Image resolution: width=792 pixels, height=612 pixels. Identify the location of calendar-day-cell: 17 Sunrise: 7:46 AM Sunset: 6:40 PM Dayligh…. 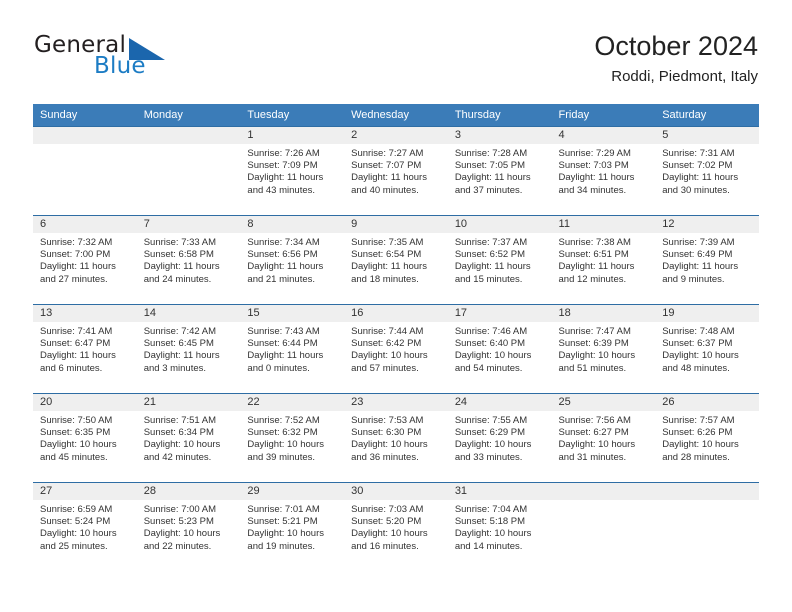
(499, 349).